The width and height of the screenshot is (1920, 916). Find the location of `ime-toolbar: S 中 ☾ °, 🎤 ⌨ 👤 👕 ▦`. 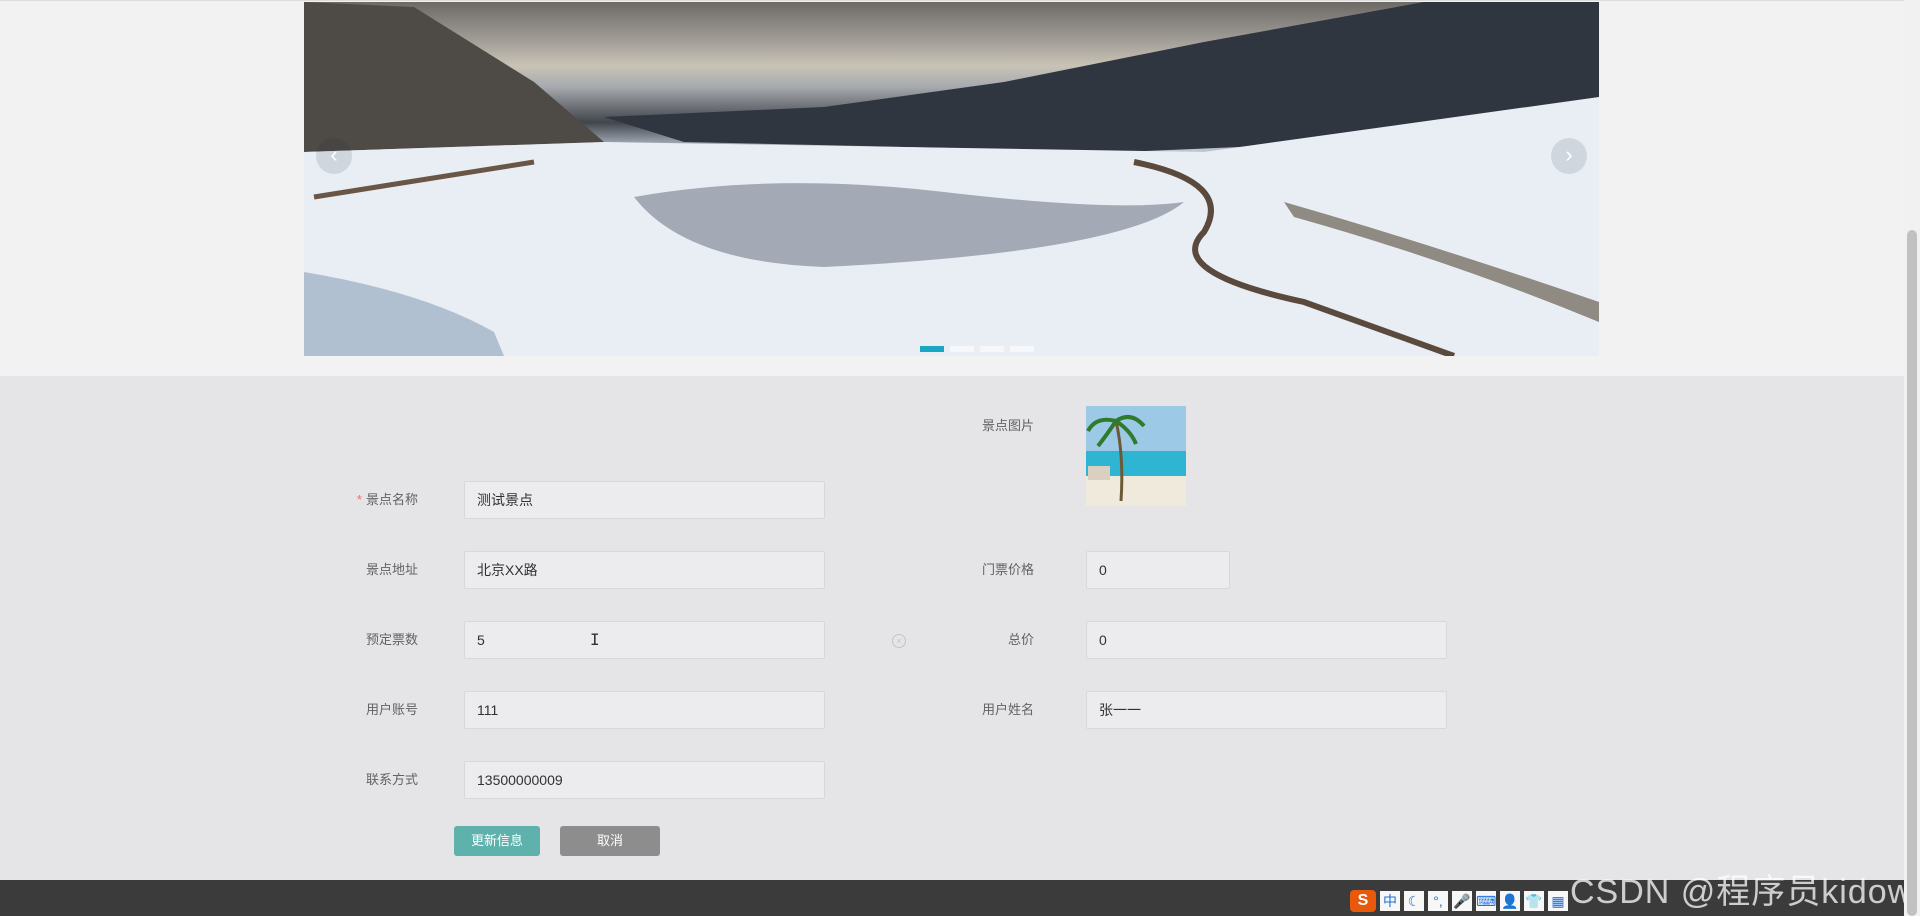

ime-toolbar: S 中 ☾ °, 🎤 ⌨ 👤 👕 ▦ is located at coordinates (1459, 901).